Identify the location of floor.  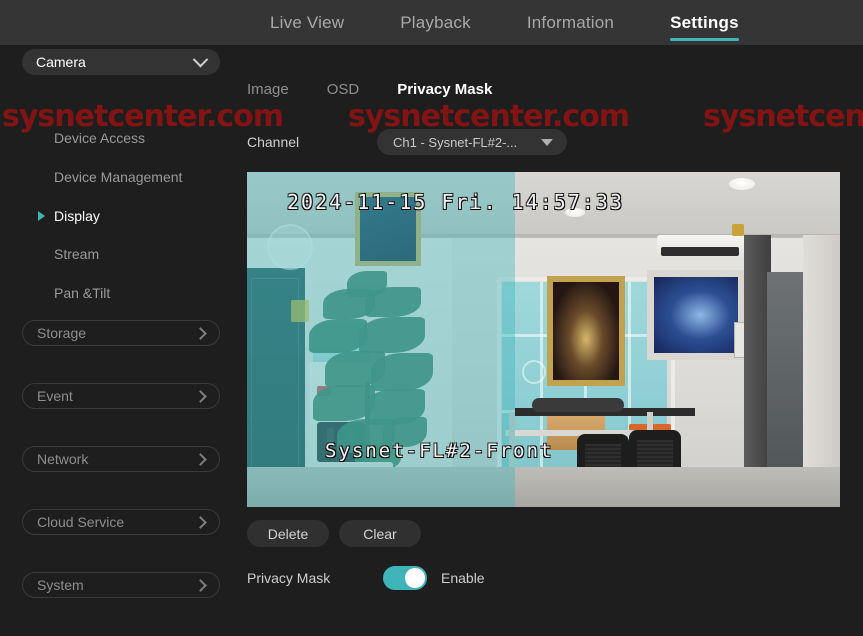
(543, 487).